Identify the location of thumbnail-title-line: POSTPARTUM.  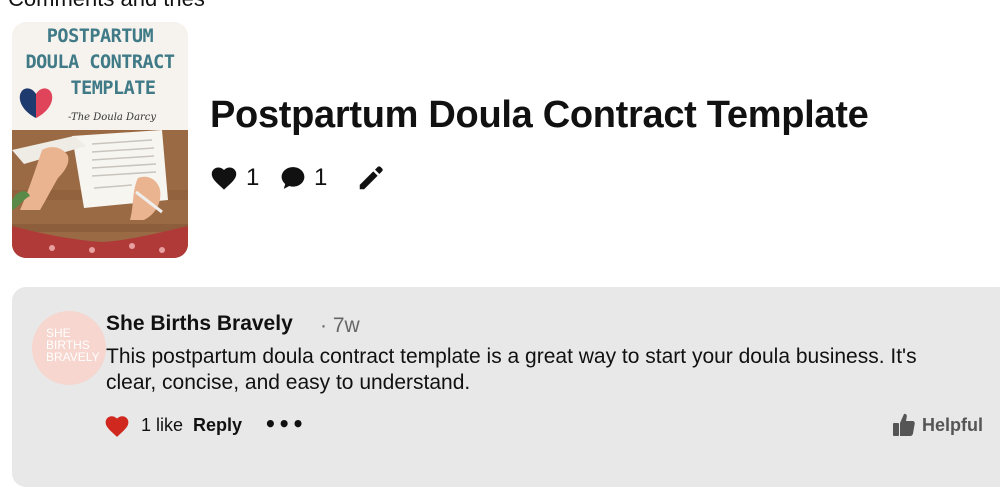
(100, 36).